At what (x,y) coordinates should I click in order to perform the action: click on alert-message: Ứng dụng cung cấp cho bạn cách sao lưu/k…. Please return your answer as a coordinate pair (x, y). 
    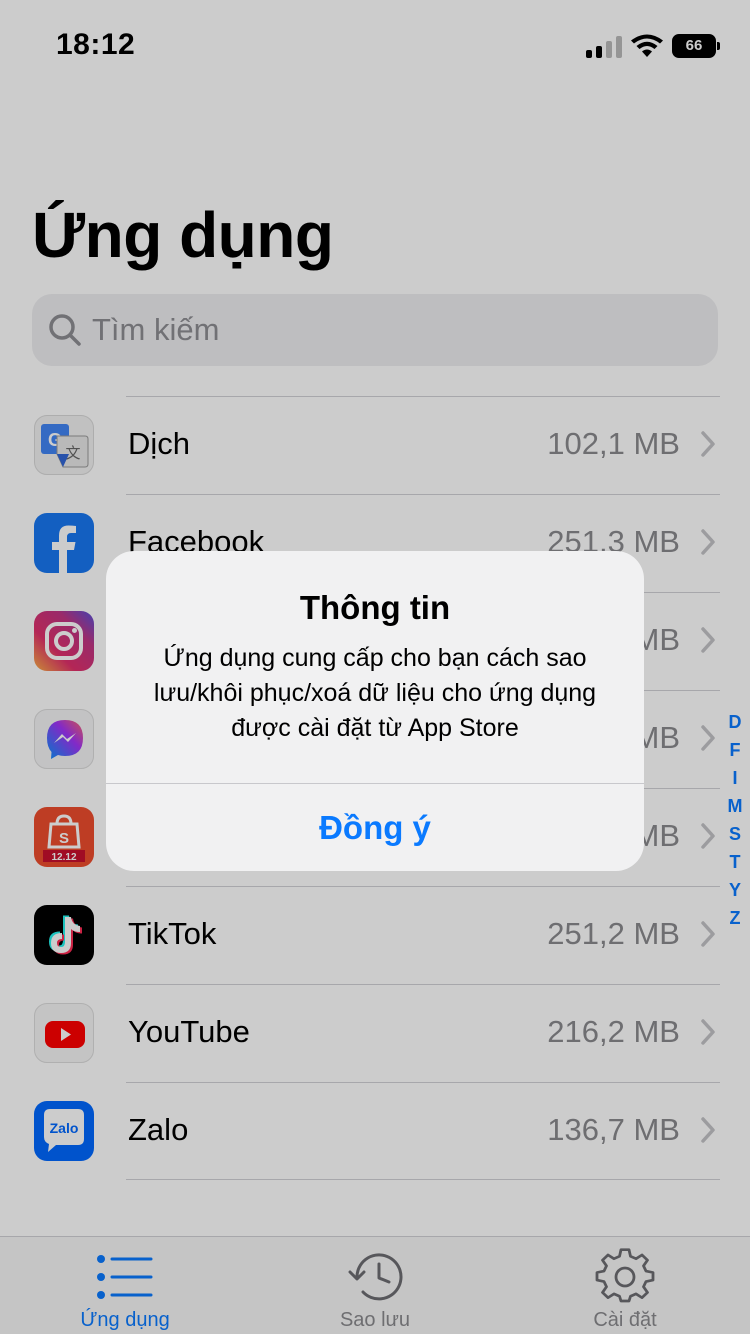
    Looking at the image, I should click on (375, 693).